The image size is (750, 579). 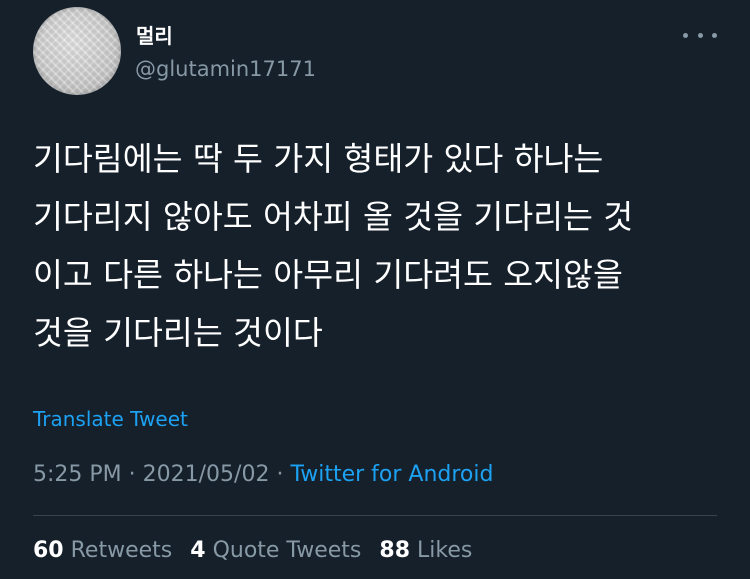 I want to click on author-handle: @glutamin17171, so click(x=225, y=69).